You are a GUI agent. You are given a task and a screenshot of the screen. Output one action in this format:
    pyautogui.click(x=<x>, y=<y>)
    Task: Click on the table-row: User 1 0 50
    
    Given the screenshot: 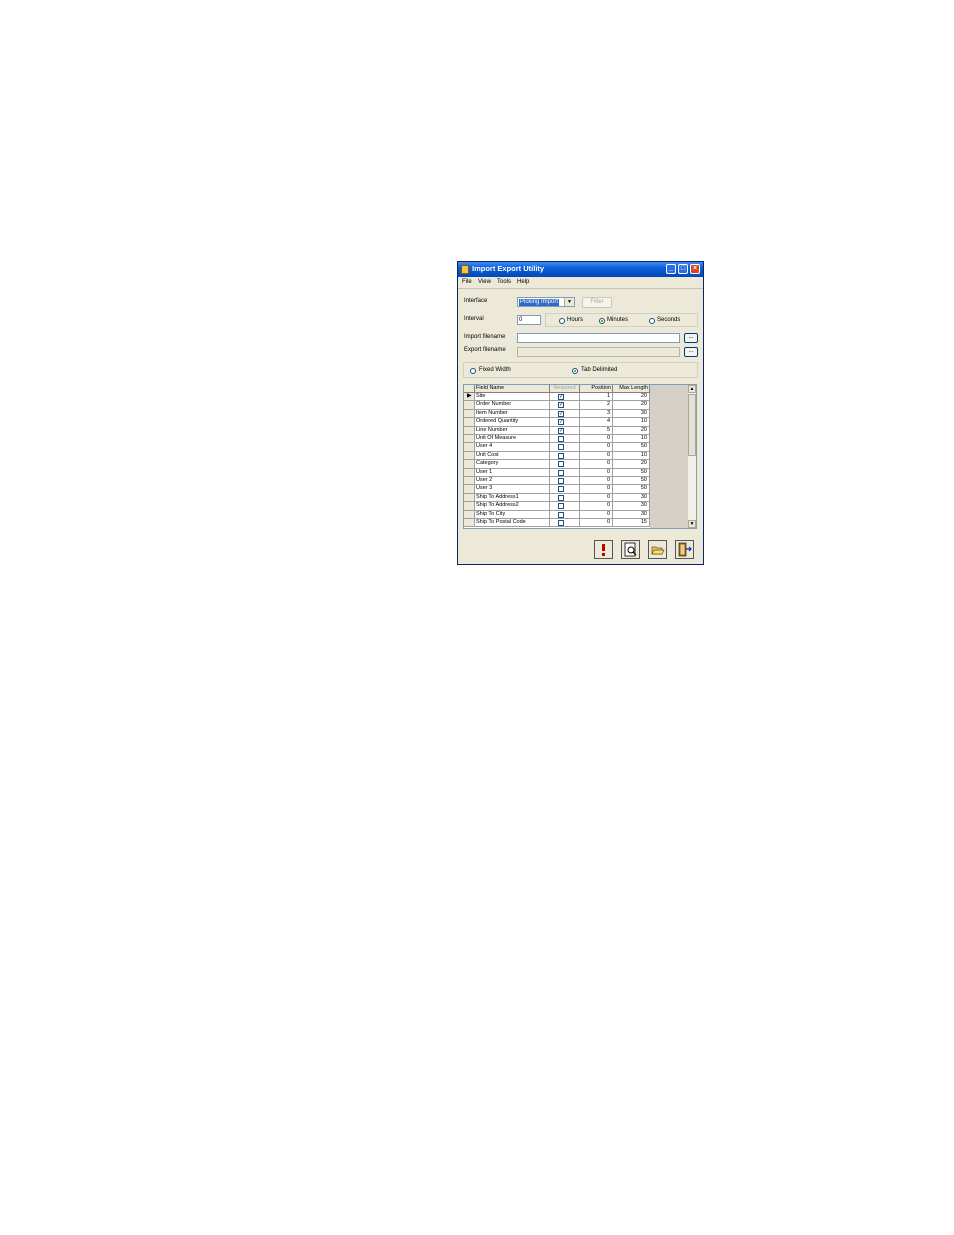 What is the action you would take?
    pyautogui.click(x=557, y=472)
    